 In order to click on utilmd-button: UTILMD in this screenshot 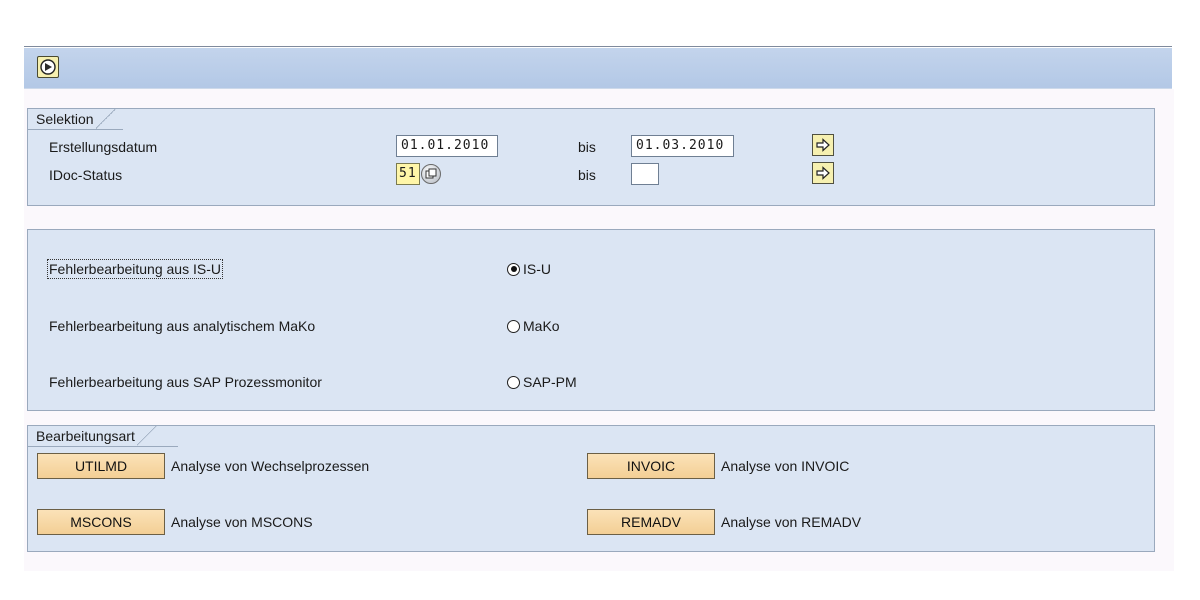, I will do `click(101, 466)`.